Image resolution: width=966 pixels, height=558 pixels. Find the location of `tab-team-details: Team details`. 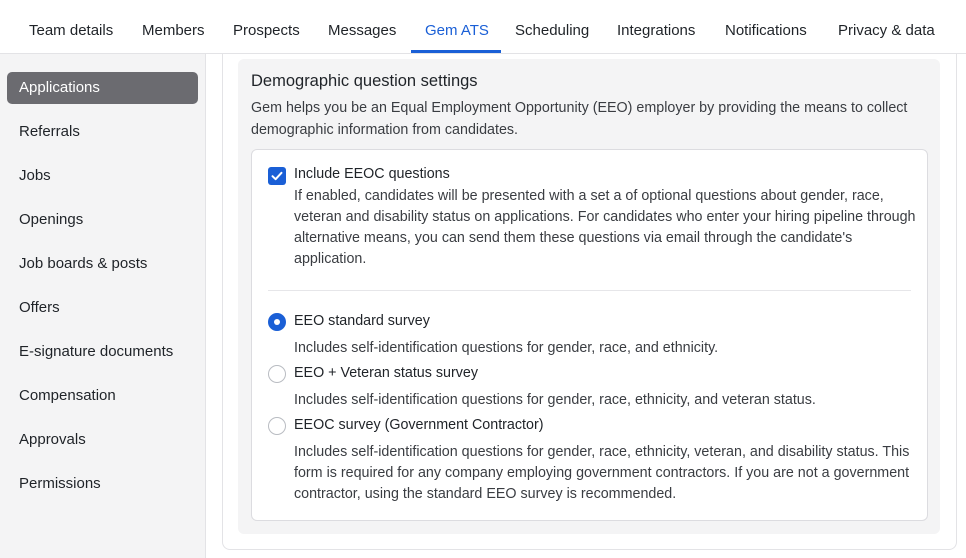

tab-team-details: Team details is located at coordinates (71, 26).